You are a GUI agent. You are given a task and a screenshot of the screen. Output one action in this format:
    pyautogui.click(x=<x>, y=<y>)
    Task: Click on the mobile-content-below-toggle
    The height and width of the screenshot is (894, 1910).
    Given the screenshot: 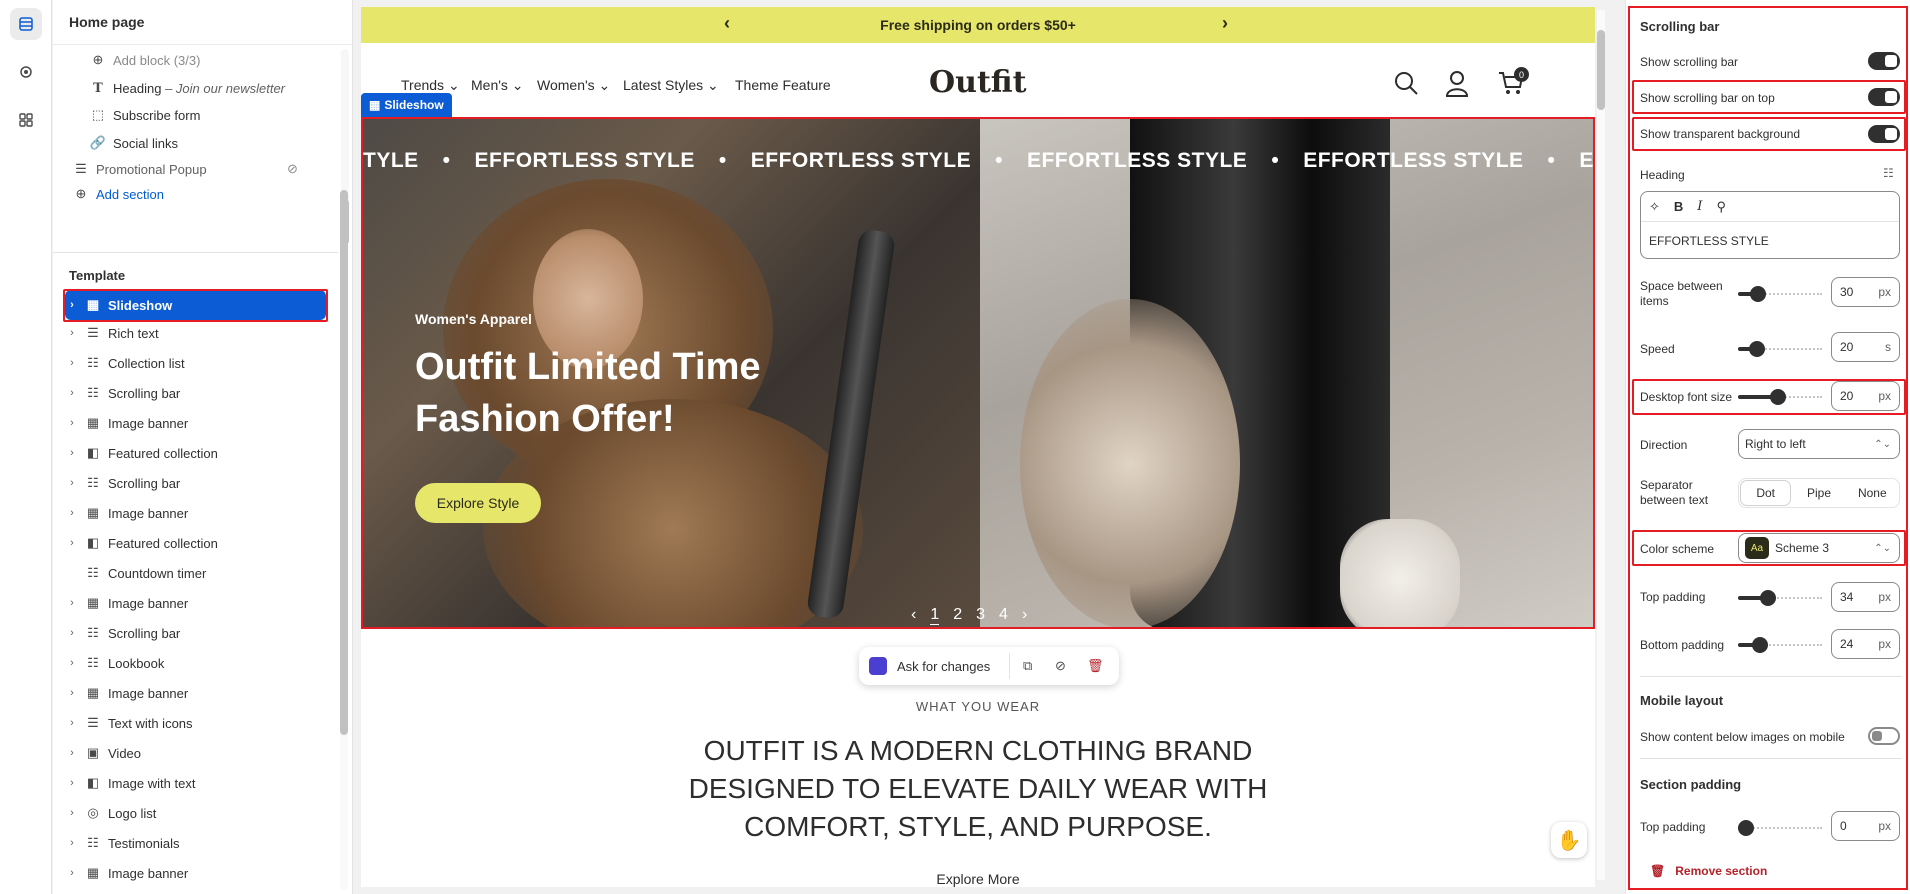 What is the action you would take?
    pyautogui.click(x=1884, y=736)
    